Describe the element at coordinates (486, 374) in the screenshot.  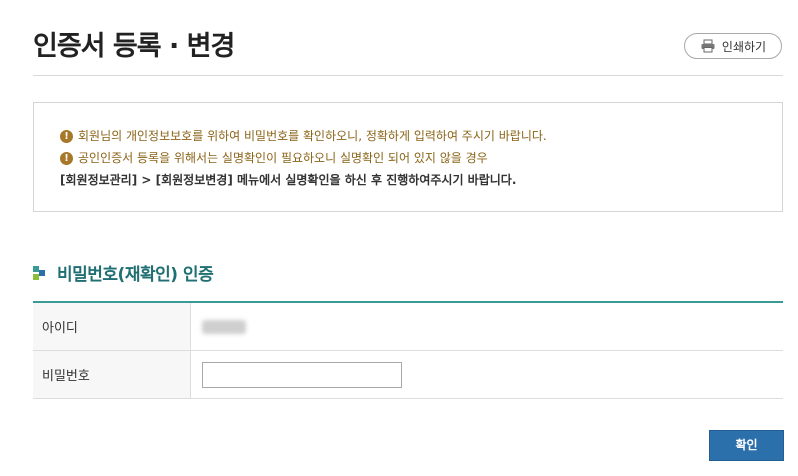
I see `password-value-cell` at that location.